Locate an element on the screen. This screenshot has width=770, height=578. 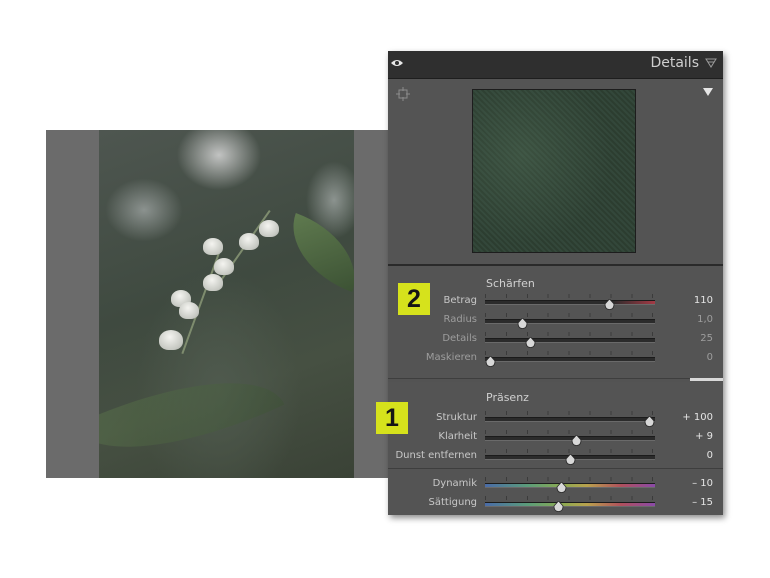
slider-thumb-dynamik is located at coordinates (561, 485).